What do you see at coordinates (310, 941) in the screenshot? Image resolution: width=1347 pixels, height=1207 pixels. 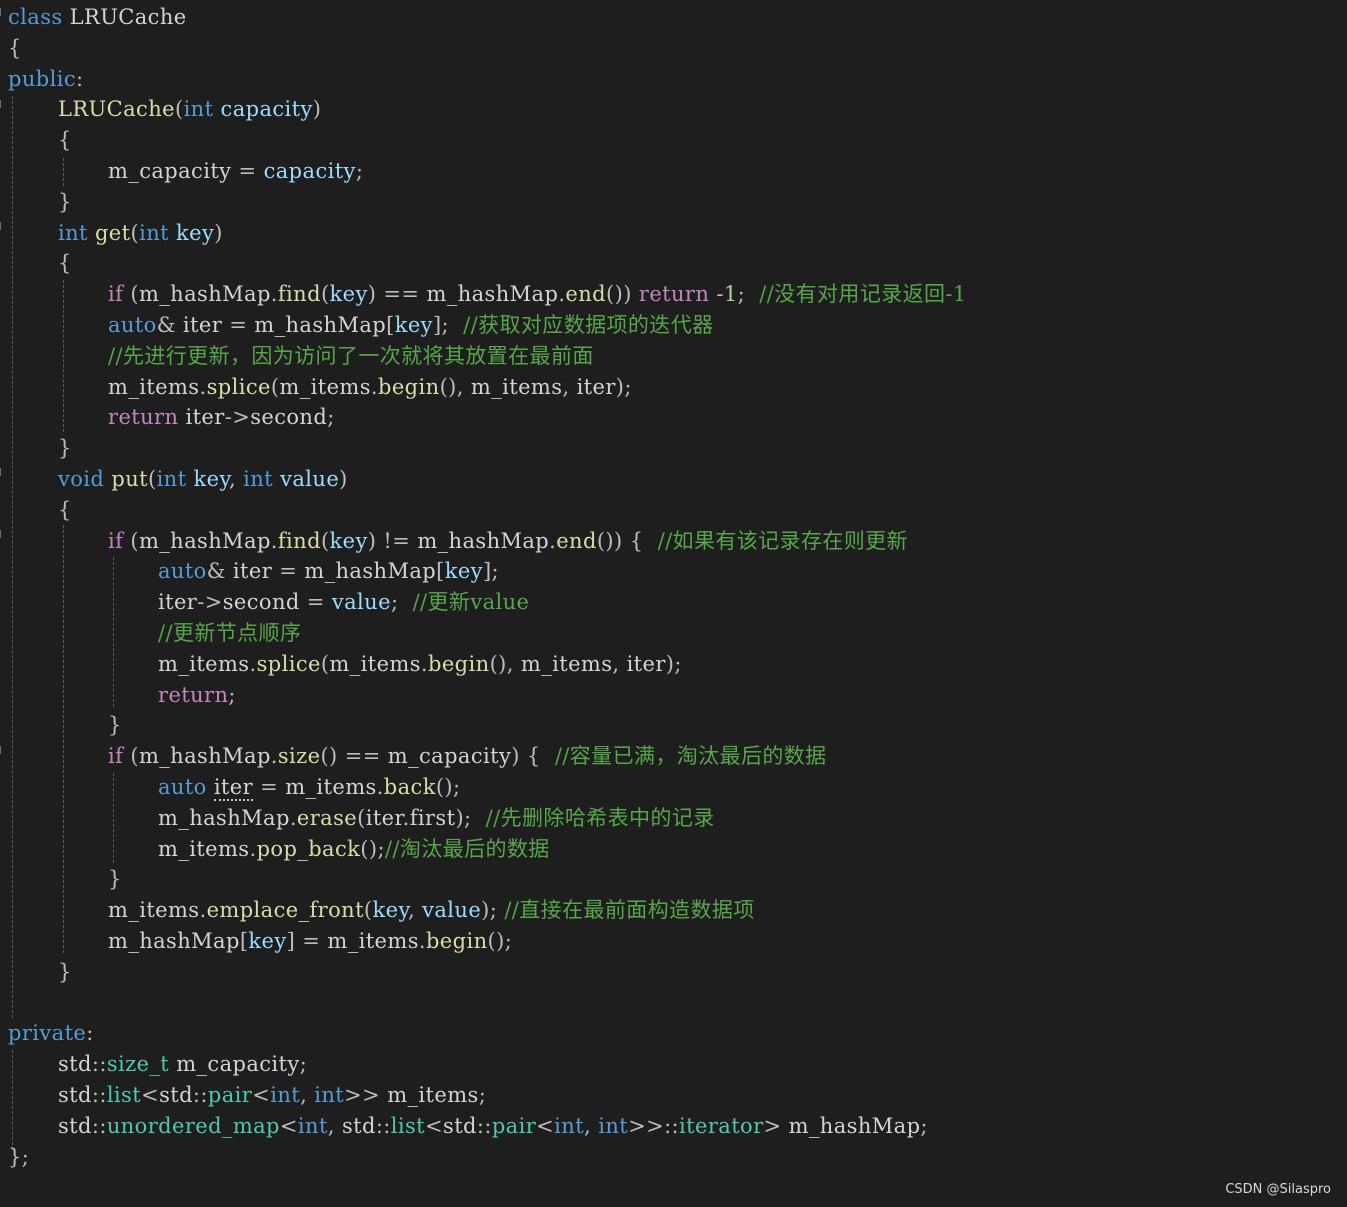 I see `code-line: m_hashMap[key] = m_items.begin();` at bounding box center [310, 941].